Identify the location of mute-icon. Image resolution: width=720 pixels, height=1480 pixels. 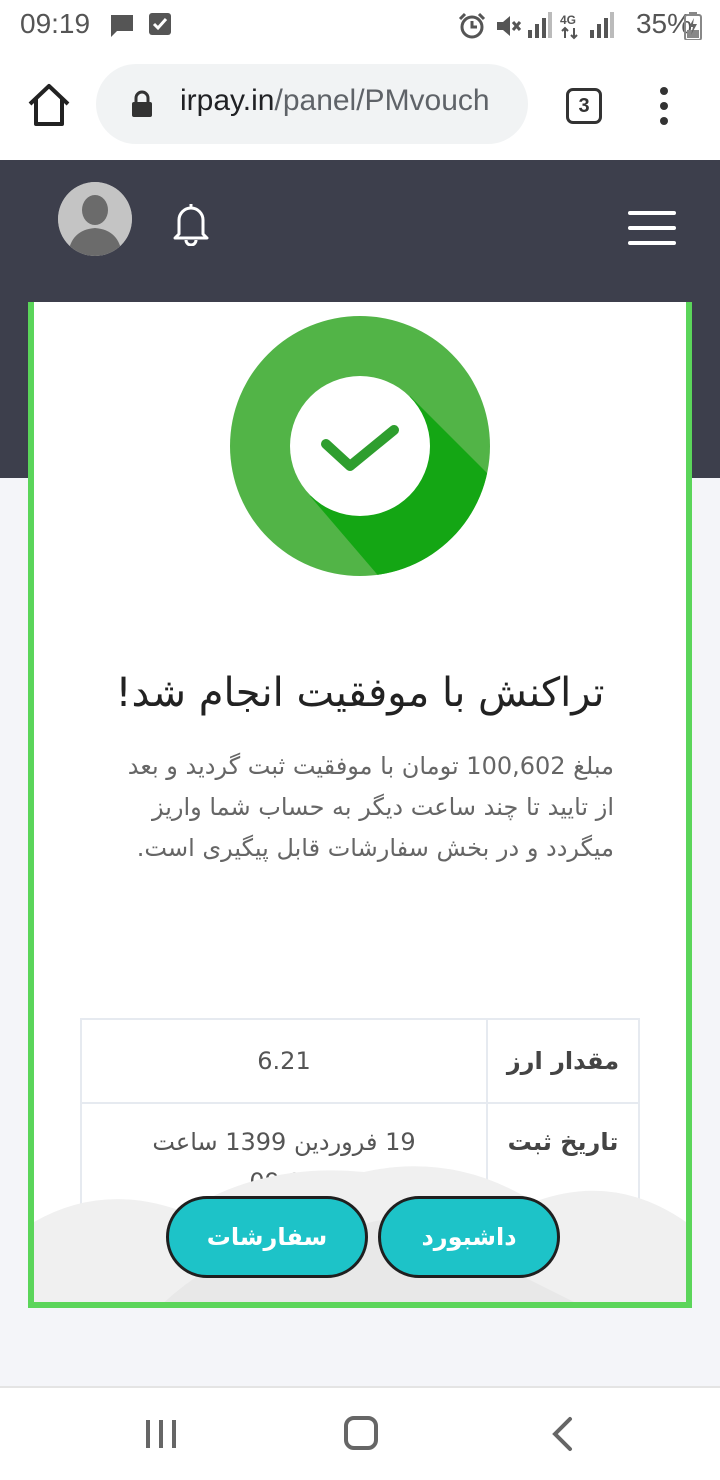
(509, 26).